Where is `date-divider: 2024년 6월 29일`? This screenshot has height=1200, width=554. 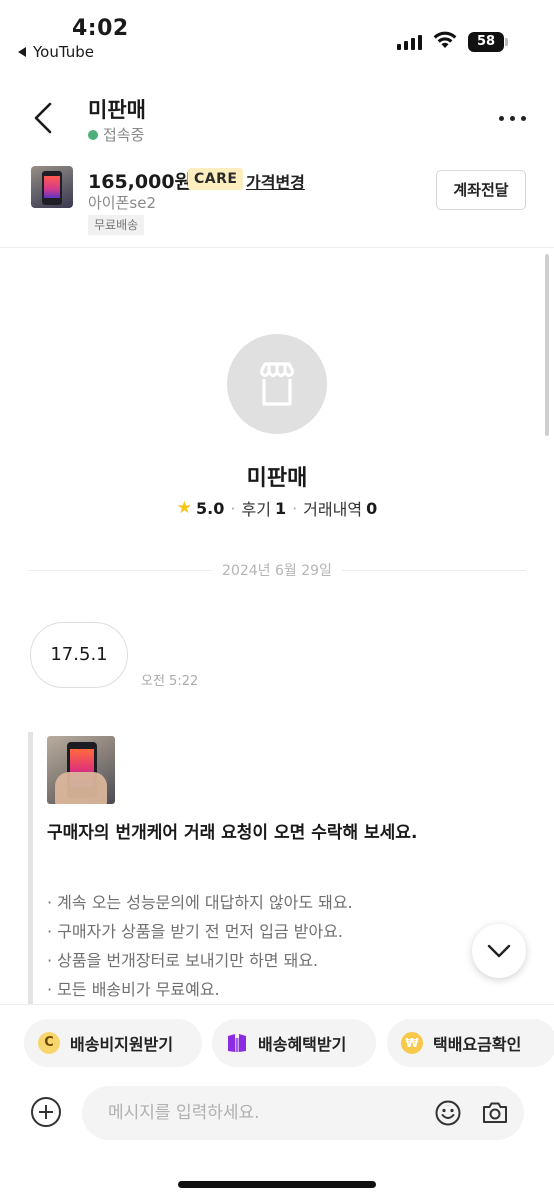
date-divider: 2024년 6월 29일 is located at coordinates (277, 570).